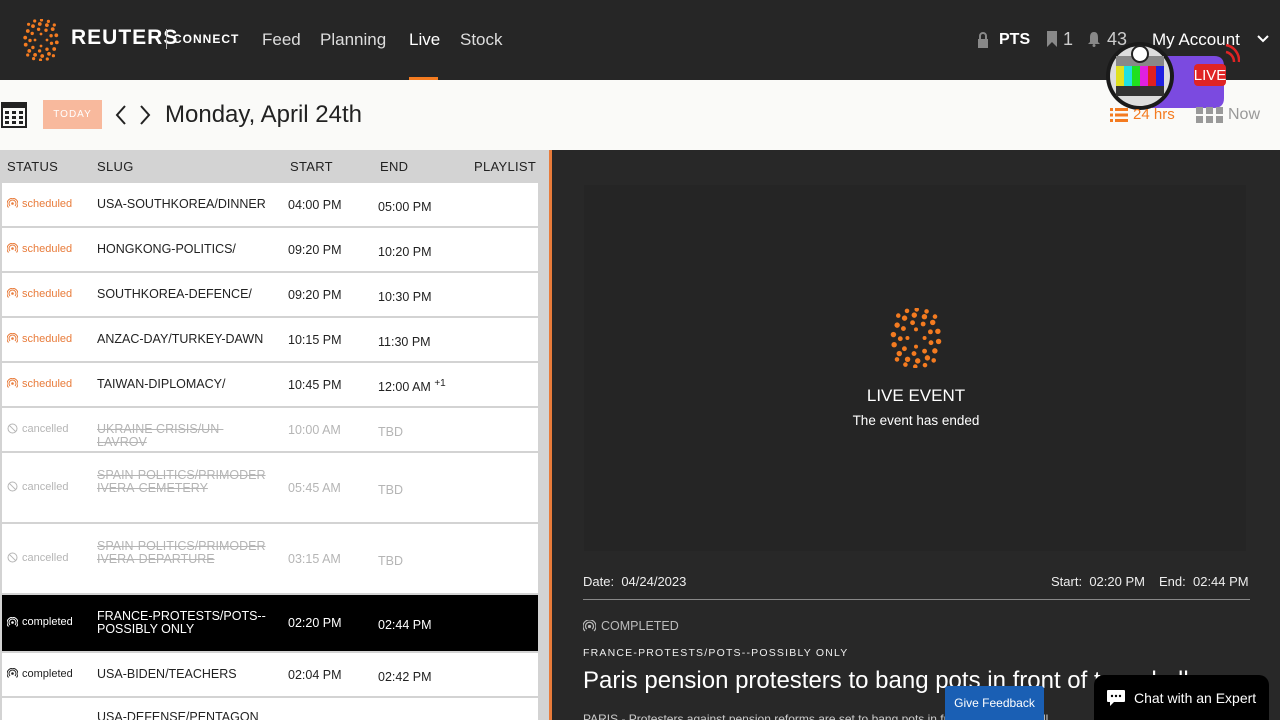  Describe the element at coordinates (181, 481) in the screenshot. I see `row-slug: SPAIN-POLITICS/PRIMODERIVERA-CEMETERY` at that location.